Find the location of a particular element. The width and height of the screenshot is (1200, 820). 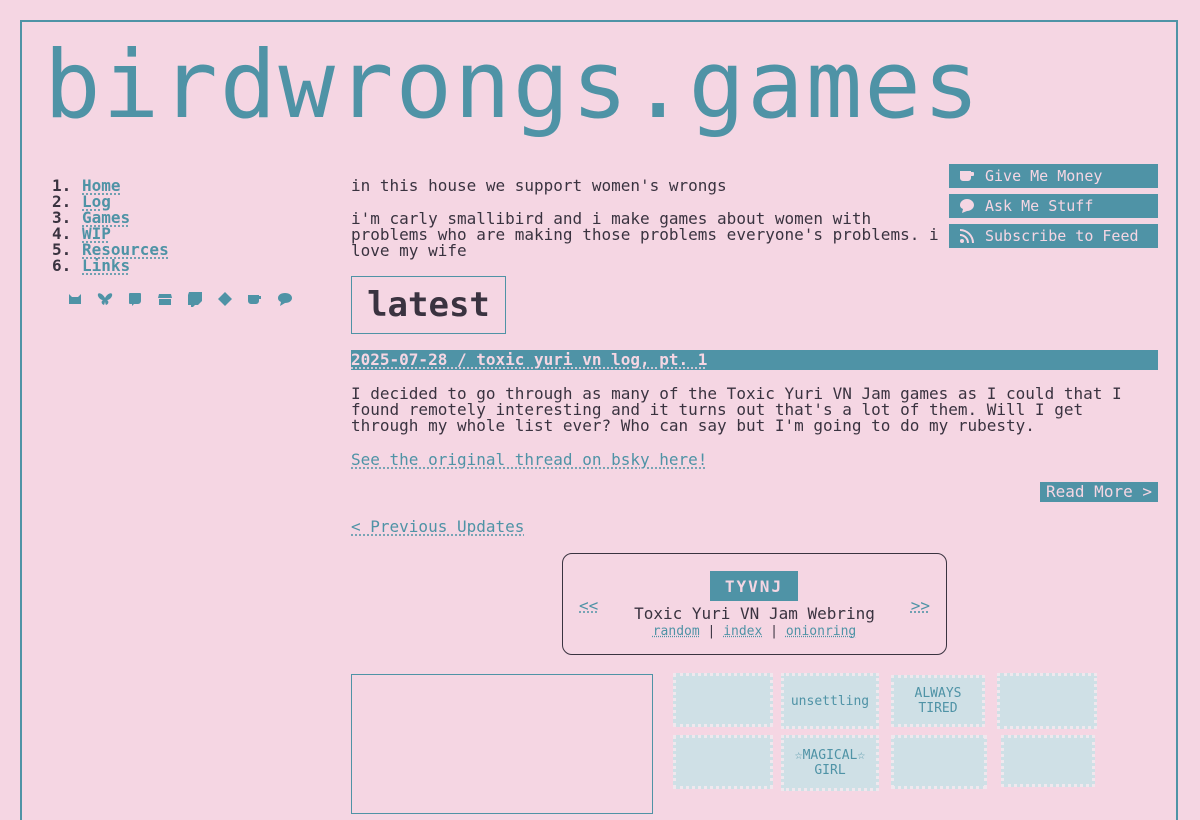

neocities-icon is located at coordinates (75, 299).